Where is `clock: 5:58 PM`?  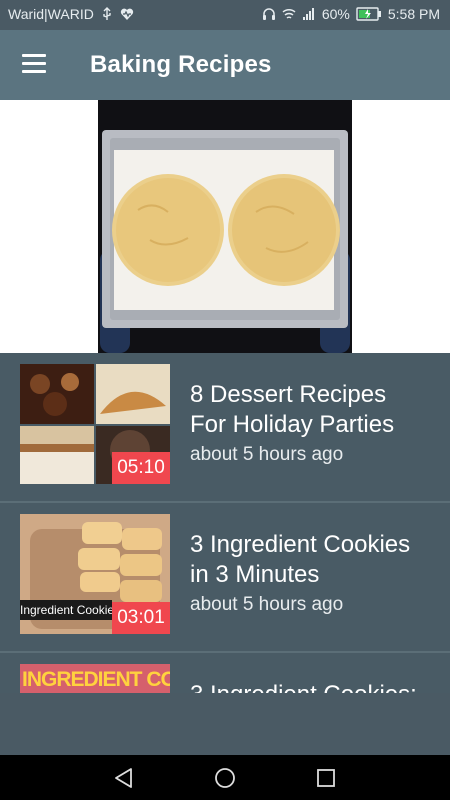
clock: 5:58 PM is located at coordinates (413, 14).